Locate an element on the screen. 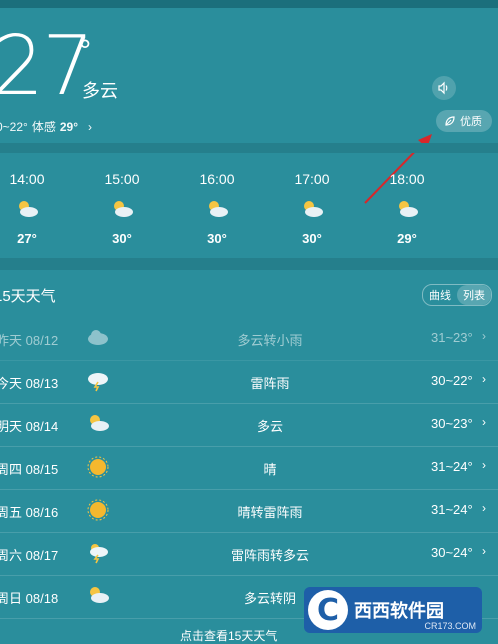 The width and height of the screenshot is (498, 644). view-toggle: 曲线 列表 is located at coordinates (457, 295).